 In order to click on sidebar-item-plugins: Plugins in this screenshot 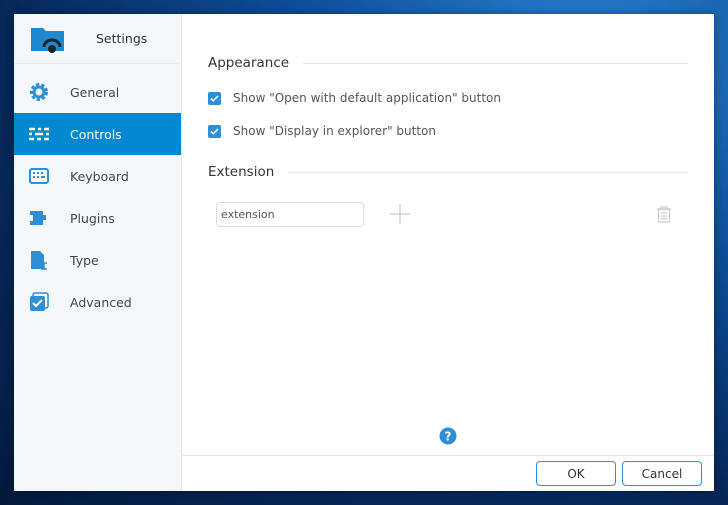, I will do `click(97, 218)`.